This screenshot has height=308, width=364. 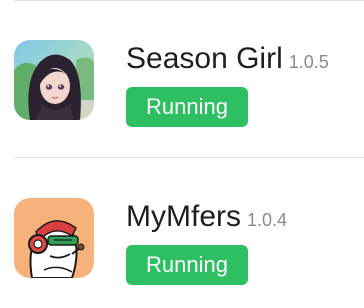 What do you see at coordinates (54, 238) in the screenshot?
I see `mymfers-app-icon` at bounding box center [54, 238].